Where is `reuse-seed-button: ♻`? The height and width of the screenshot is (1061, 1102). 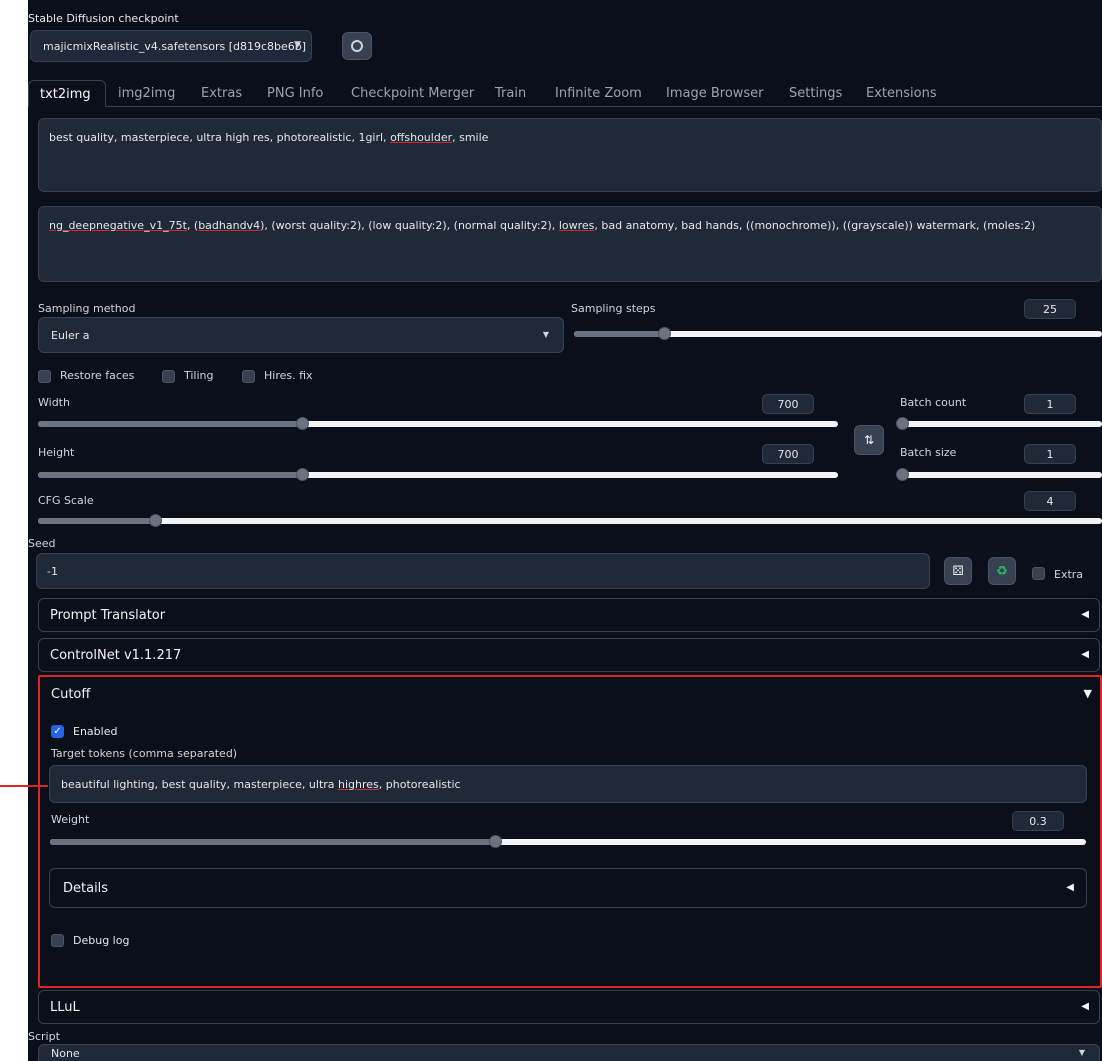 reuse-seed-button: ♻ is located at coordinates (1002, 571).